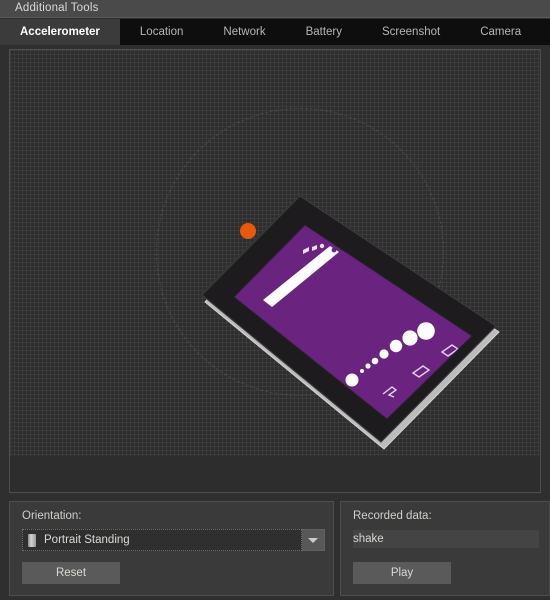  I want to click on chevron-down-icon, so click(313, 540).